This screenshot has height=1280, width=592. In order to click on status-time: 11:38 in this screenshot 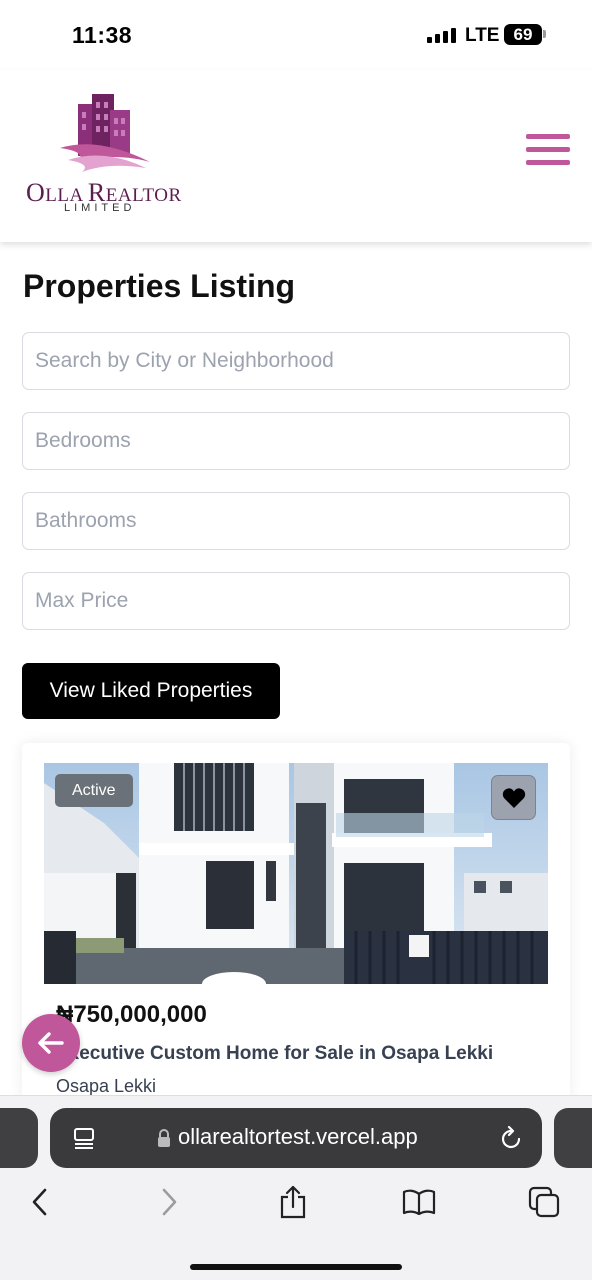, I will do `click(102, 35)`.